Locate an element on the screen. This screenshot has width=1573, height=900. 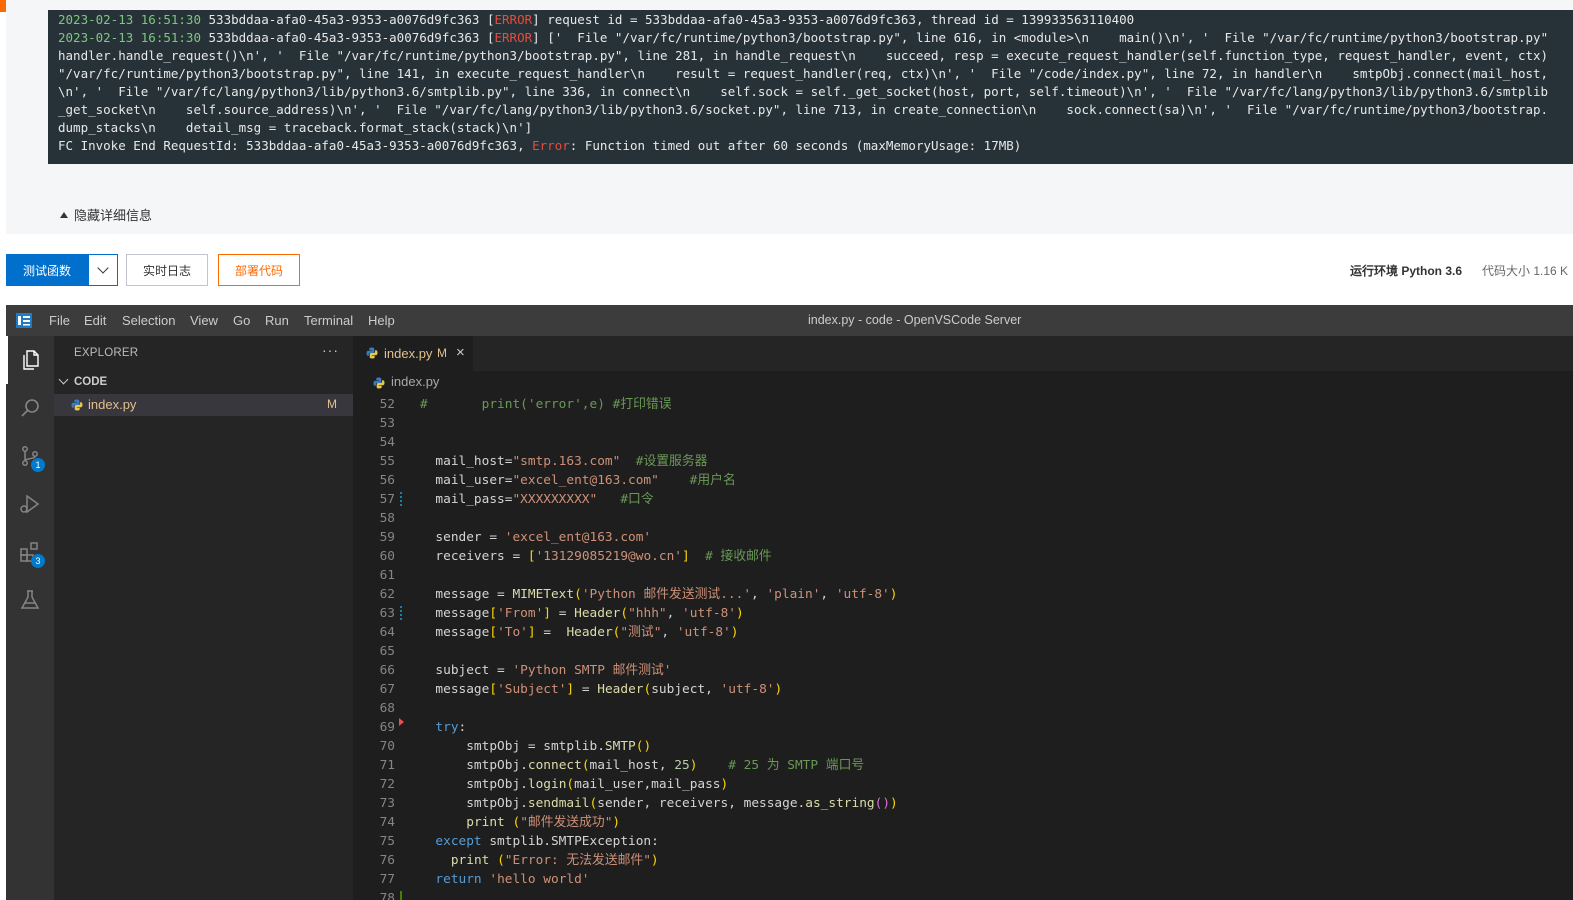
editor-tabs: index.py M × is located at coordinates (963, 353).